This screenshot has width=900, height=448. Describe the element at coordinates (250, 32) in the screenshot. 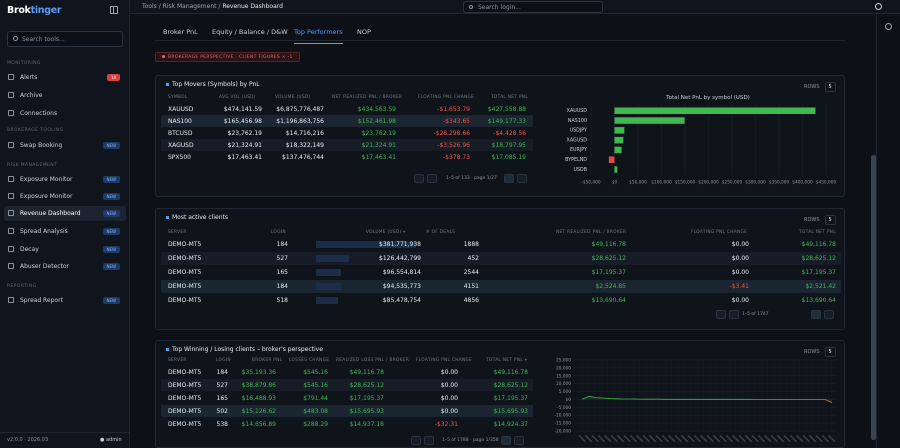

I see `tab-equity-balance: Equity / Balance / D&W` at that location.